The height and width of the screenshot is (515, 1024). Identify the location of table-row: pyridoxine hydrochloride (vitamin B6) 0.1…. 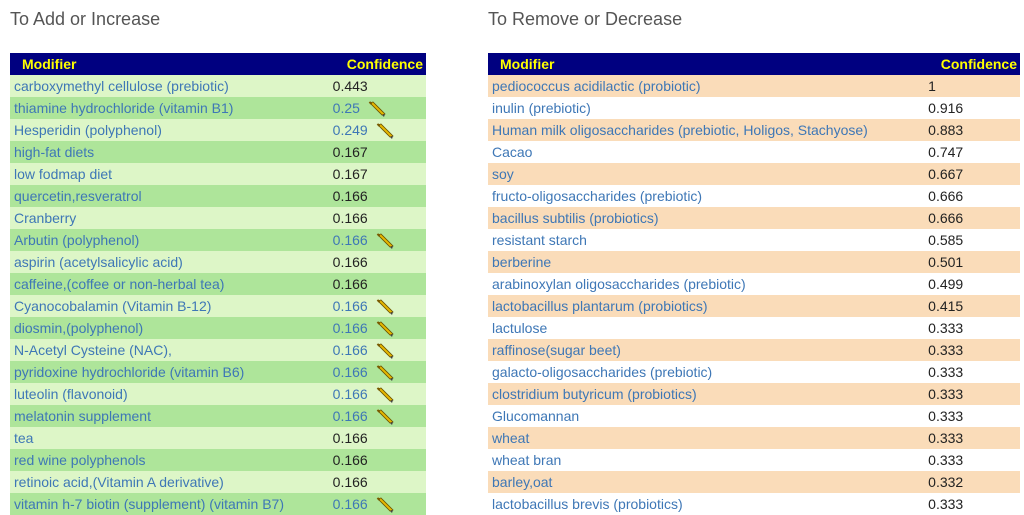
(218, 372).